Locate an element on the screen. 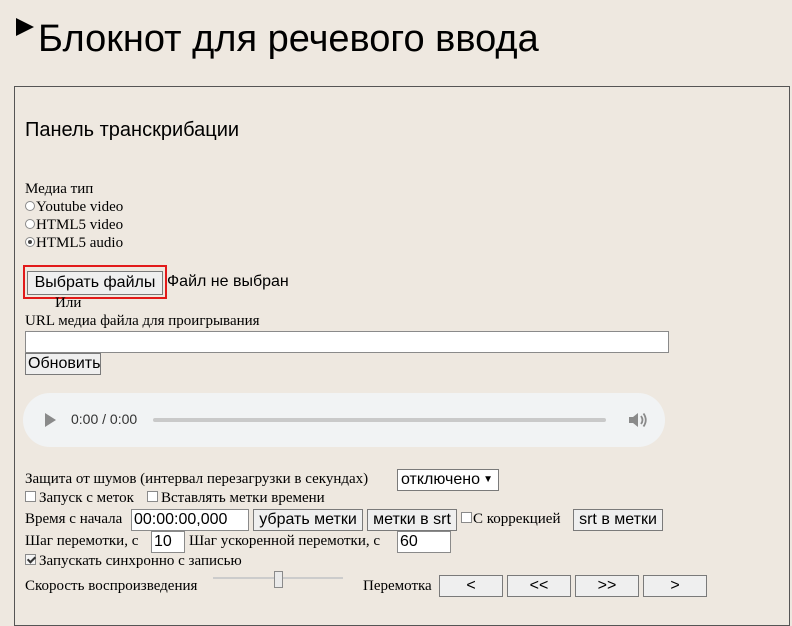 Image resolution: width=792 pixels, height=626 pixels. speed-slider is located at coordinates (278, 579).